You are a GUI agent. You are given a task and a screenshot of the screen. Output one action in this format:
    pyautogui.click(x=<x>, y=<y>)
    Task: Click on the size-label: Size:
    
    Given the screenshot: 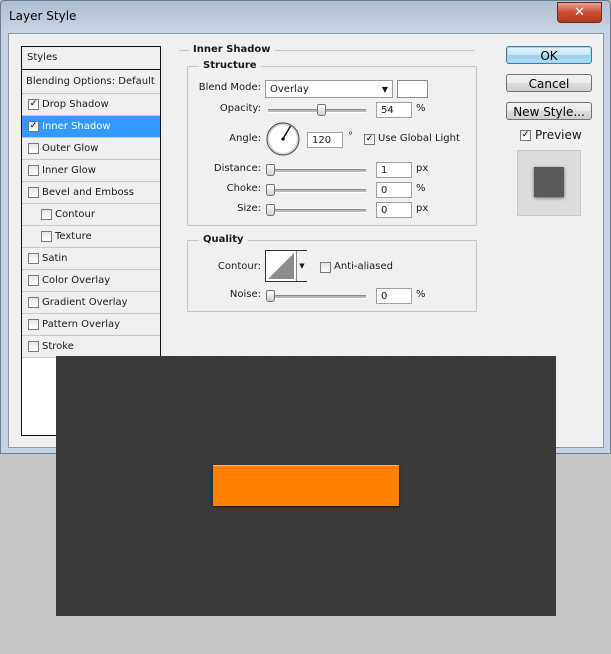 What is the action you would take?
    pyautogui.click(x=249, y=208)
    